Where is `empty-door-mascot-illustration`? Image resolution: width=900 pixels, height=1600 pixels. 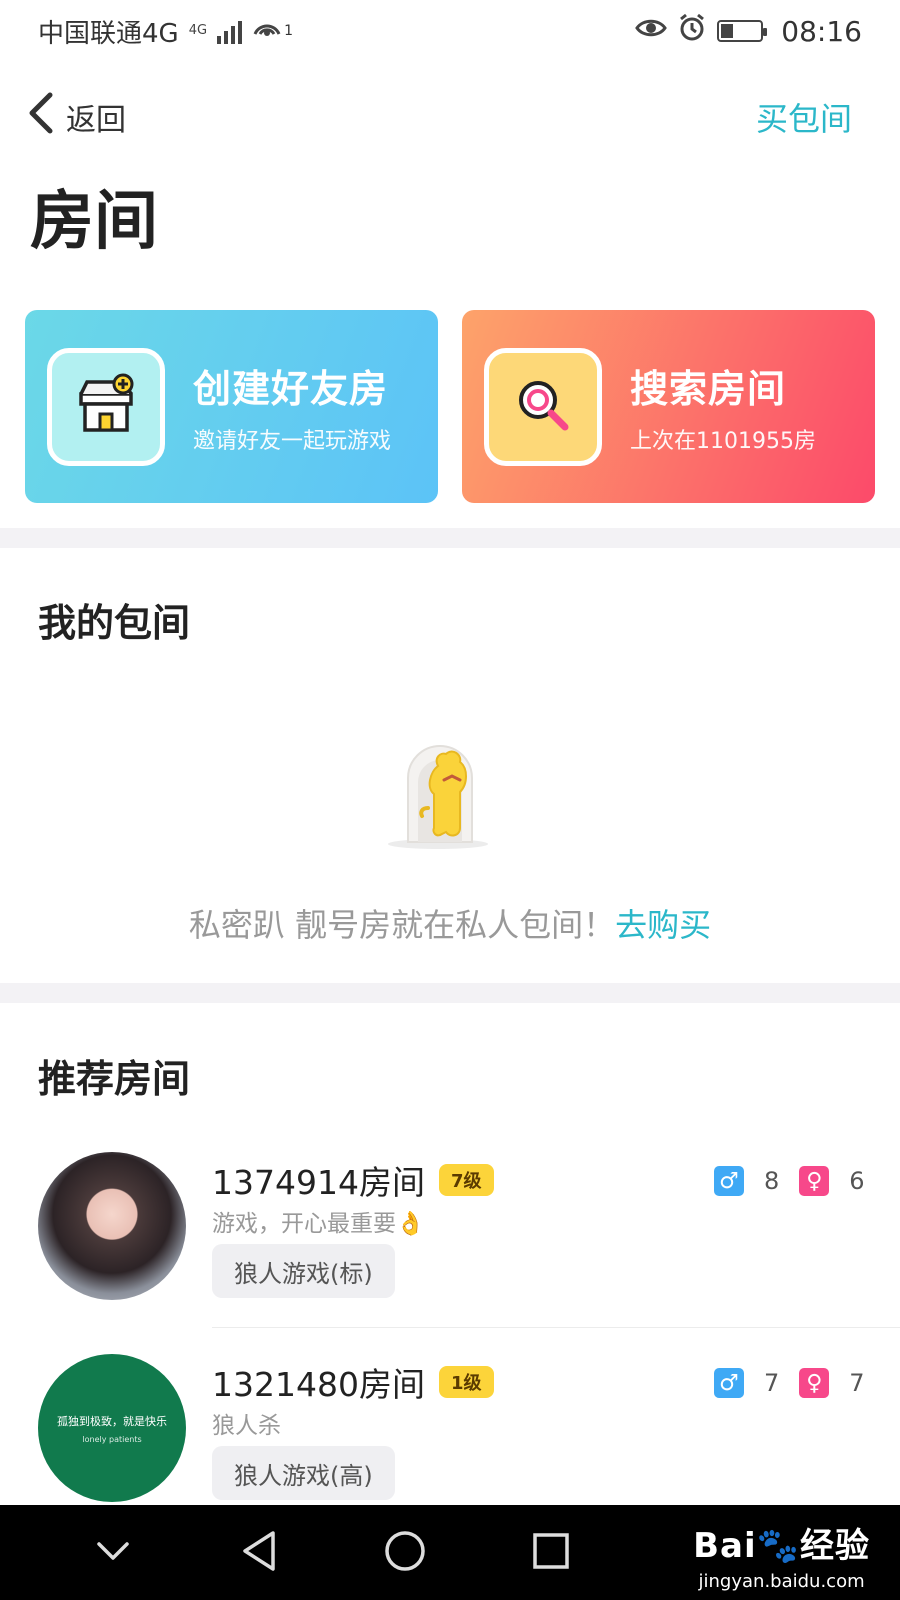 empty-door-mascot-illustration is located at coordinates (443, 794).